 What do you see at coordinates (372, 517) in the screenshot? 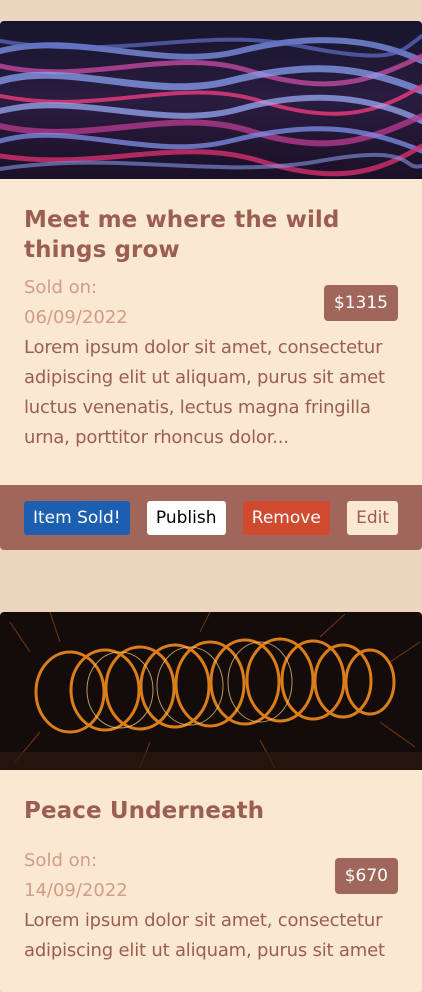
I see `edit-button: Edit` at bounding box center [372, 517].